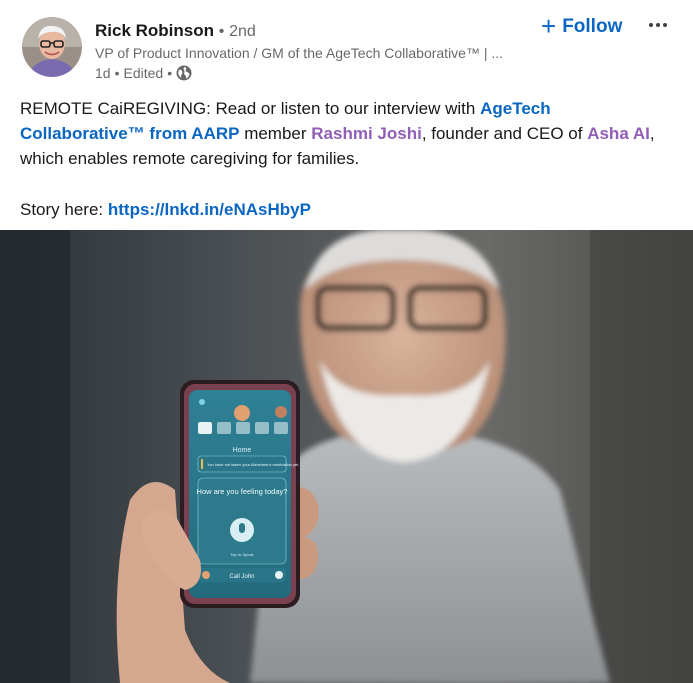 This screenshot has height=683, width=693. I want to click on follow-label: Follow, so click(592, 26).